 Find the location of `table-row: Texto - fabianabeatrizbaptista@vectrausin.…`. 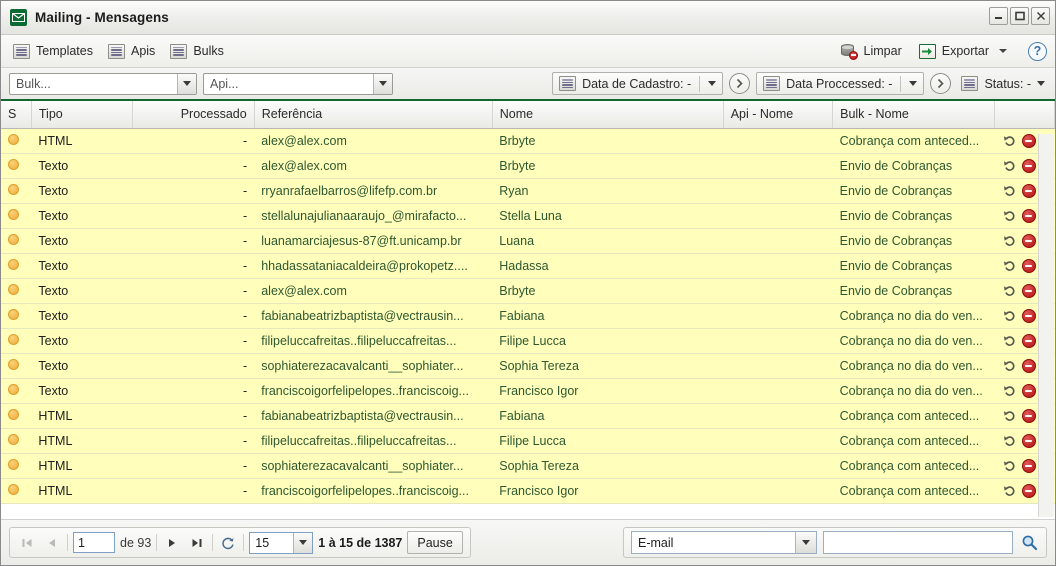

table-row: Texto - fabianabeatrizbaptista@vectrausin.… is located at coordinates (528, 316).